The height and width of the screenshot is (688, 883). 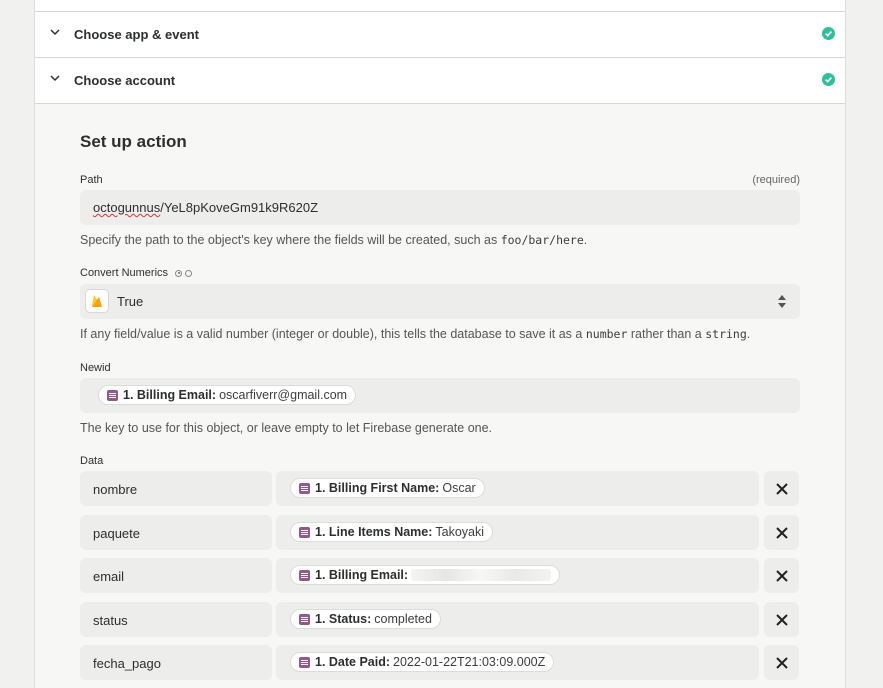 What do you see at coordinates (91, 180) in the screenshot?
I see `path-label: Path` at bounding box center [91, 180].